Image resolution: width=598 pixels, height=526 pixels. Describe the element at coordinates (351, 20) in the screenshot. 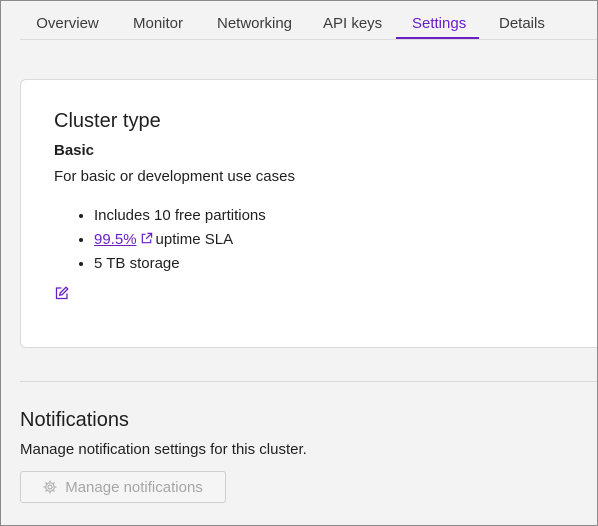

I see `tab-api-keys: API keys` at that location.